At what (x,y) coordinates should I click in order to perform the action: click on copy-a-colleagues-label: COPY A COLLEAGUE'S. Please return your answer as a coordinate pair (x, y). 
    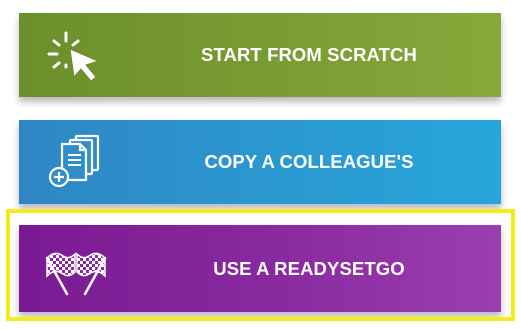
    Looking at the image, I should click on (309, 161).